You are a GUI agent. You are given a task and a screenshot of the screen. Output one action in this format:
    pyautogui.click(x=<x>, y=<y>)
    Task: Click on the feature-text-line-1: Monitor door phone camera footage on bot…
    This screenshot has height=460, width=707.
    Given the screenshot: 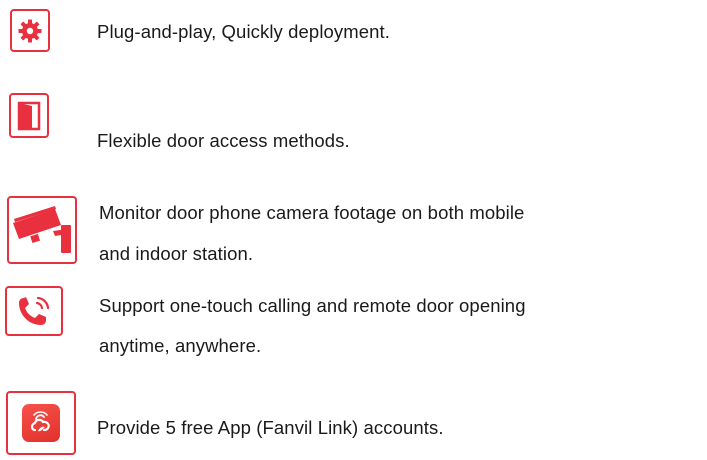 What is the action you would take?
    pyautogui.click(x=312, y=212)
    